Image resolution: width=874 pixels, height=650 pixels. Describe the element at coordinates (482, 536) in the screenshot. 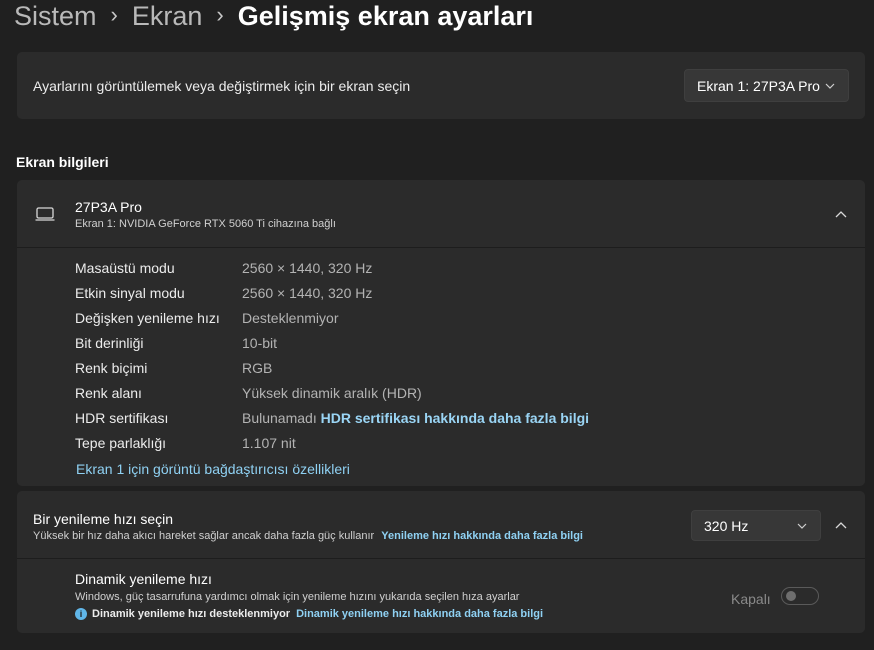

I see `refresh-rate-info-link: Yenileme hızı hakkında daha fazla bilgi` at that location.